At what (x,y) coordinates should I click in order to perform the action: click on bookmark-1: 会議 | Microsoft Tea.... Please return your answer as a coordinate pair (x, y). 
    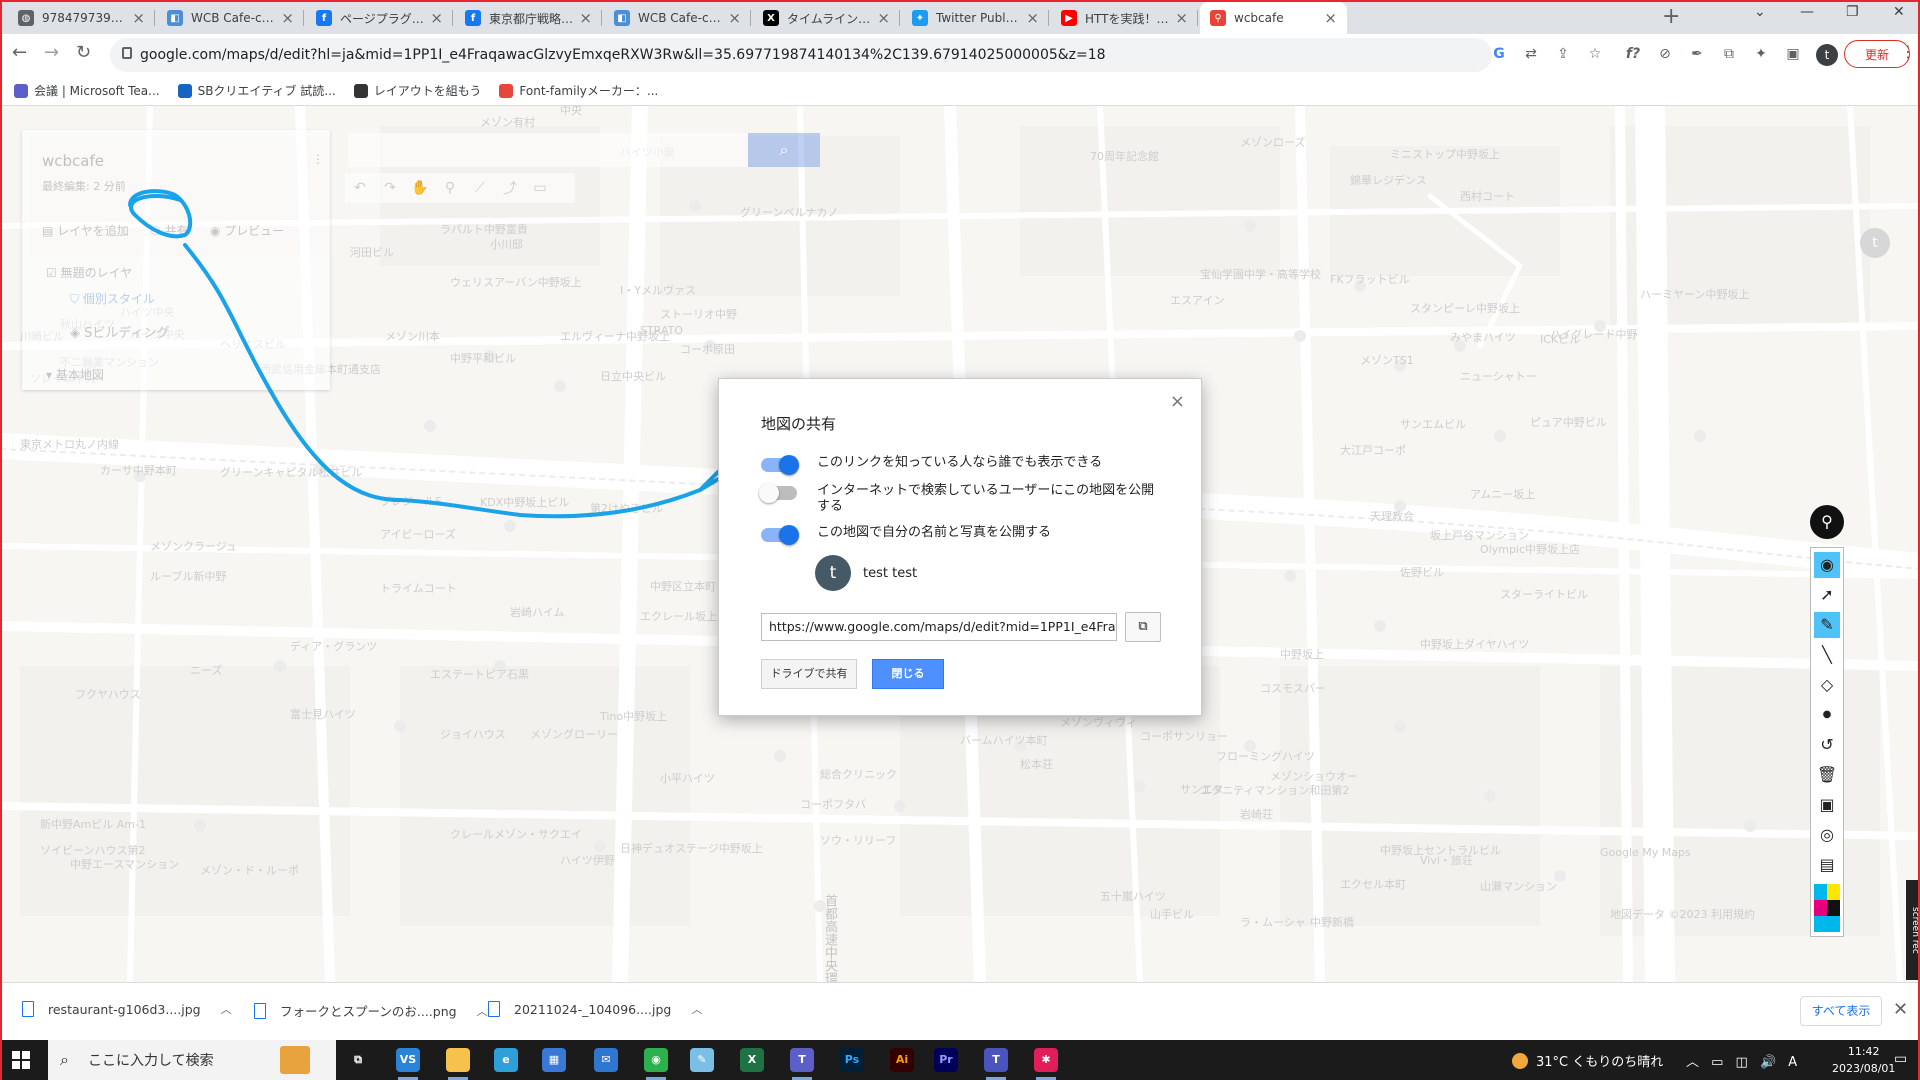
    Looking at the image, I should click on (87, 90).